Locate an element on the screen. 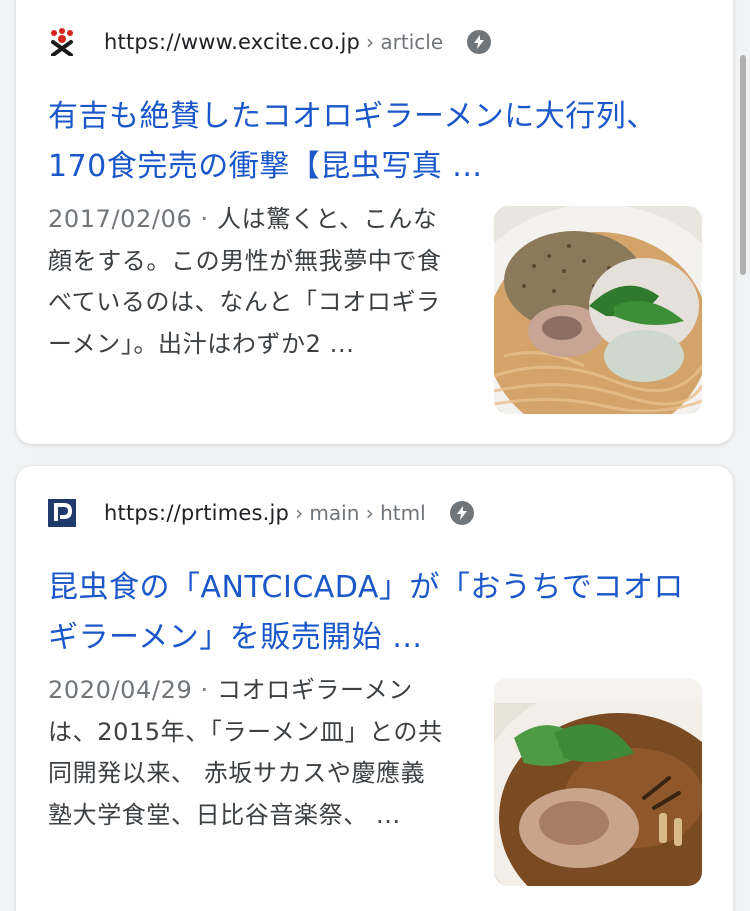 This screenshot has height=911, width=750. result-breadcrumb-path: › main › html is located at coordinates (360, 513).